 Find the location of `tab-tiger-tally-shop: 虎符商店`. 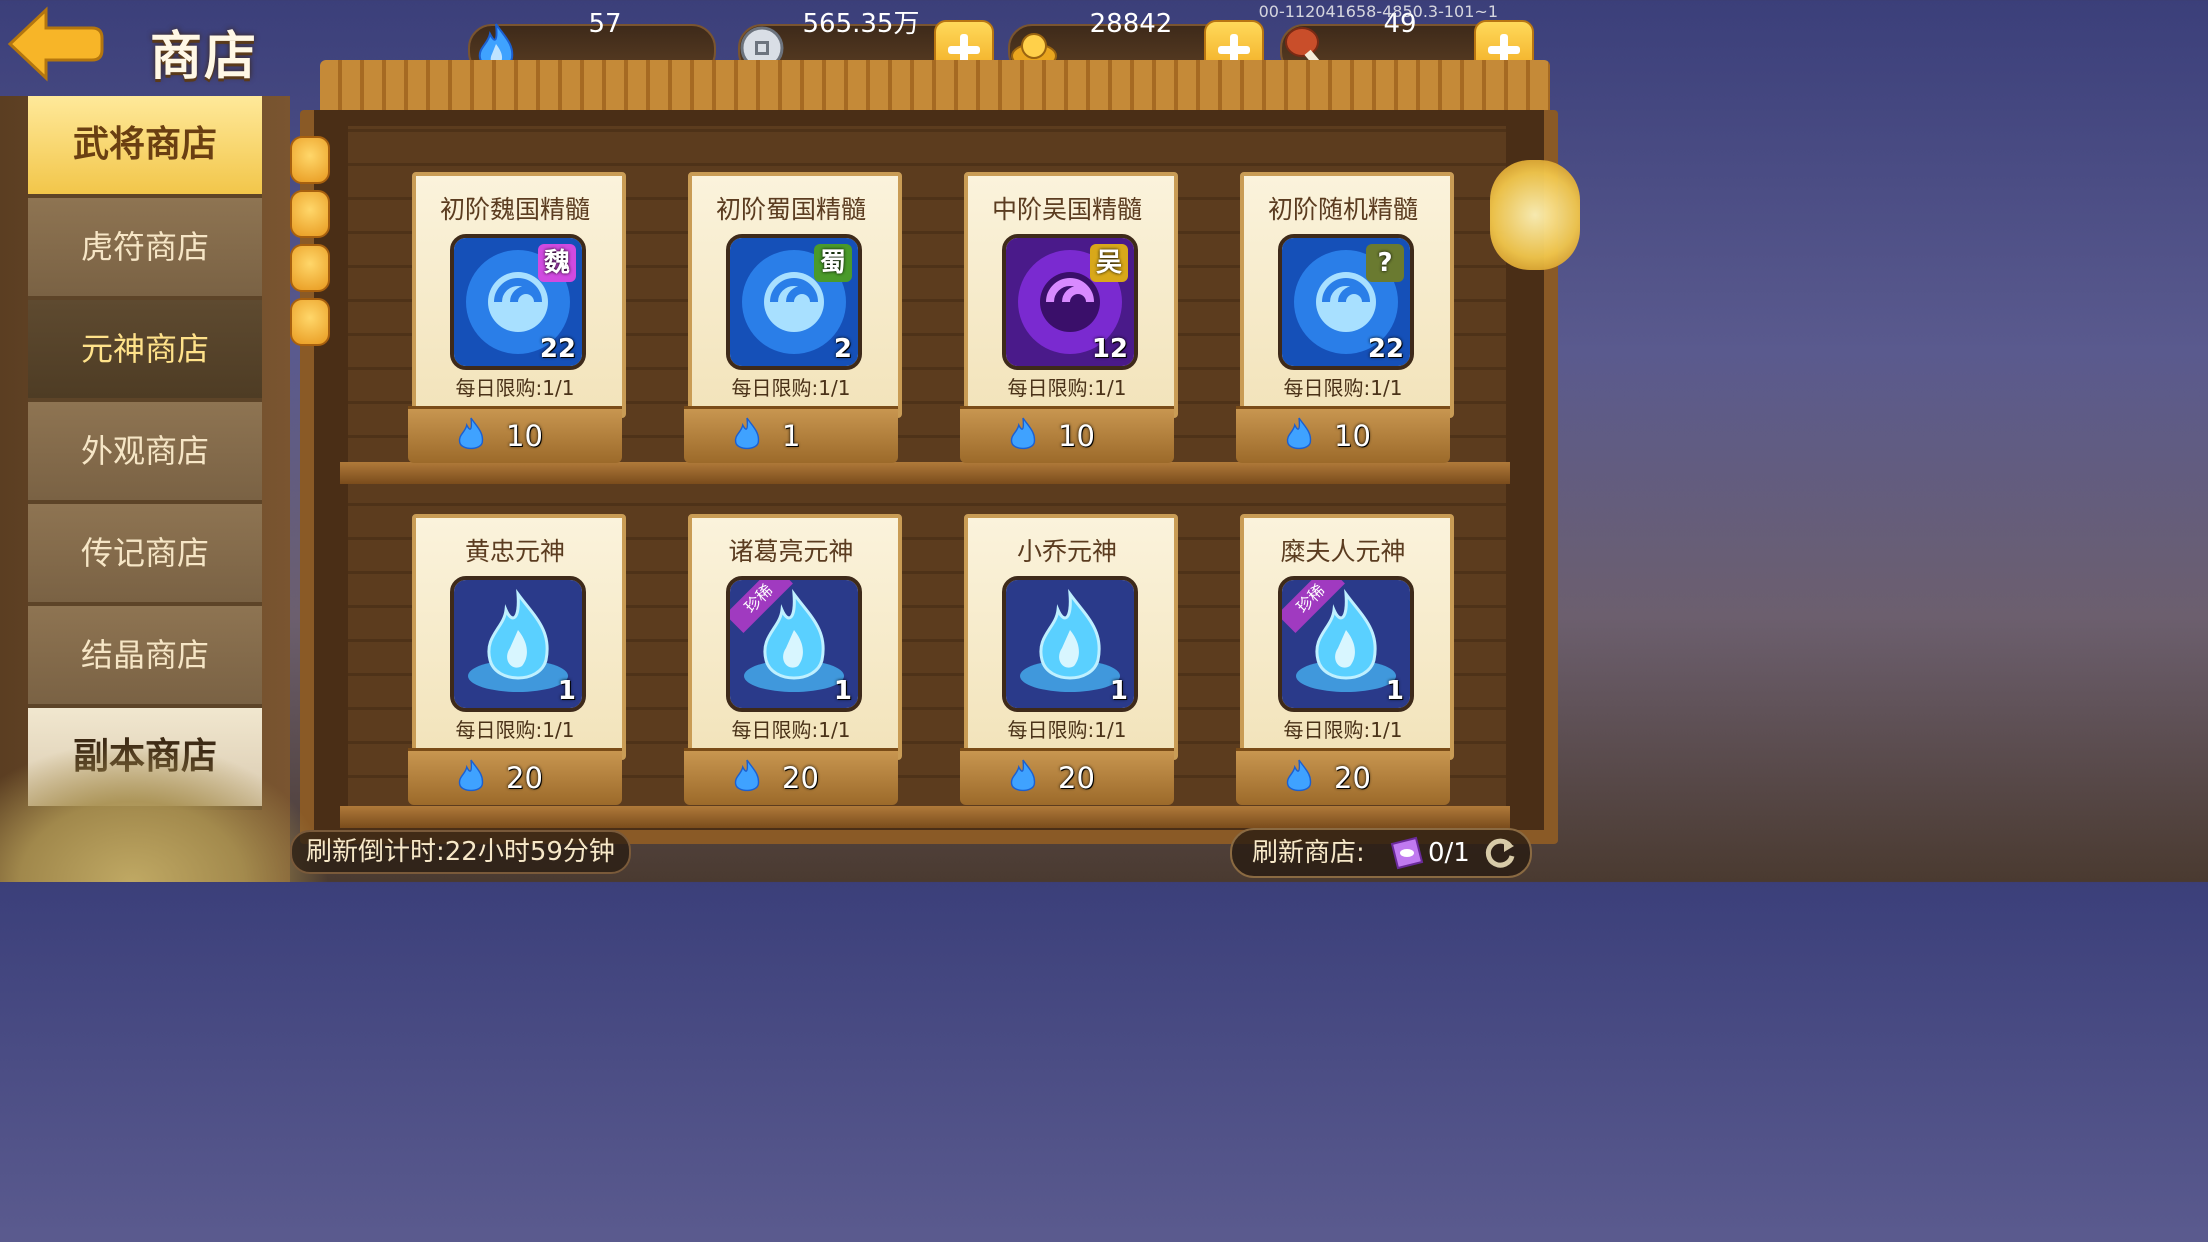

tab-tiger-tally-shop: 虎符商店 is located at coordinates (145, 249).